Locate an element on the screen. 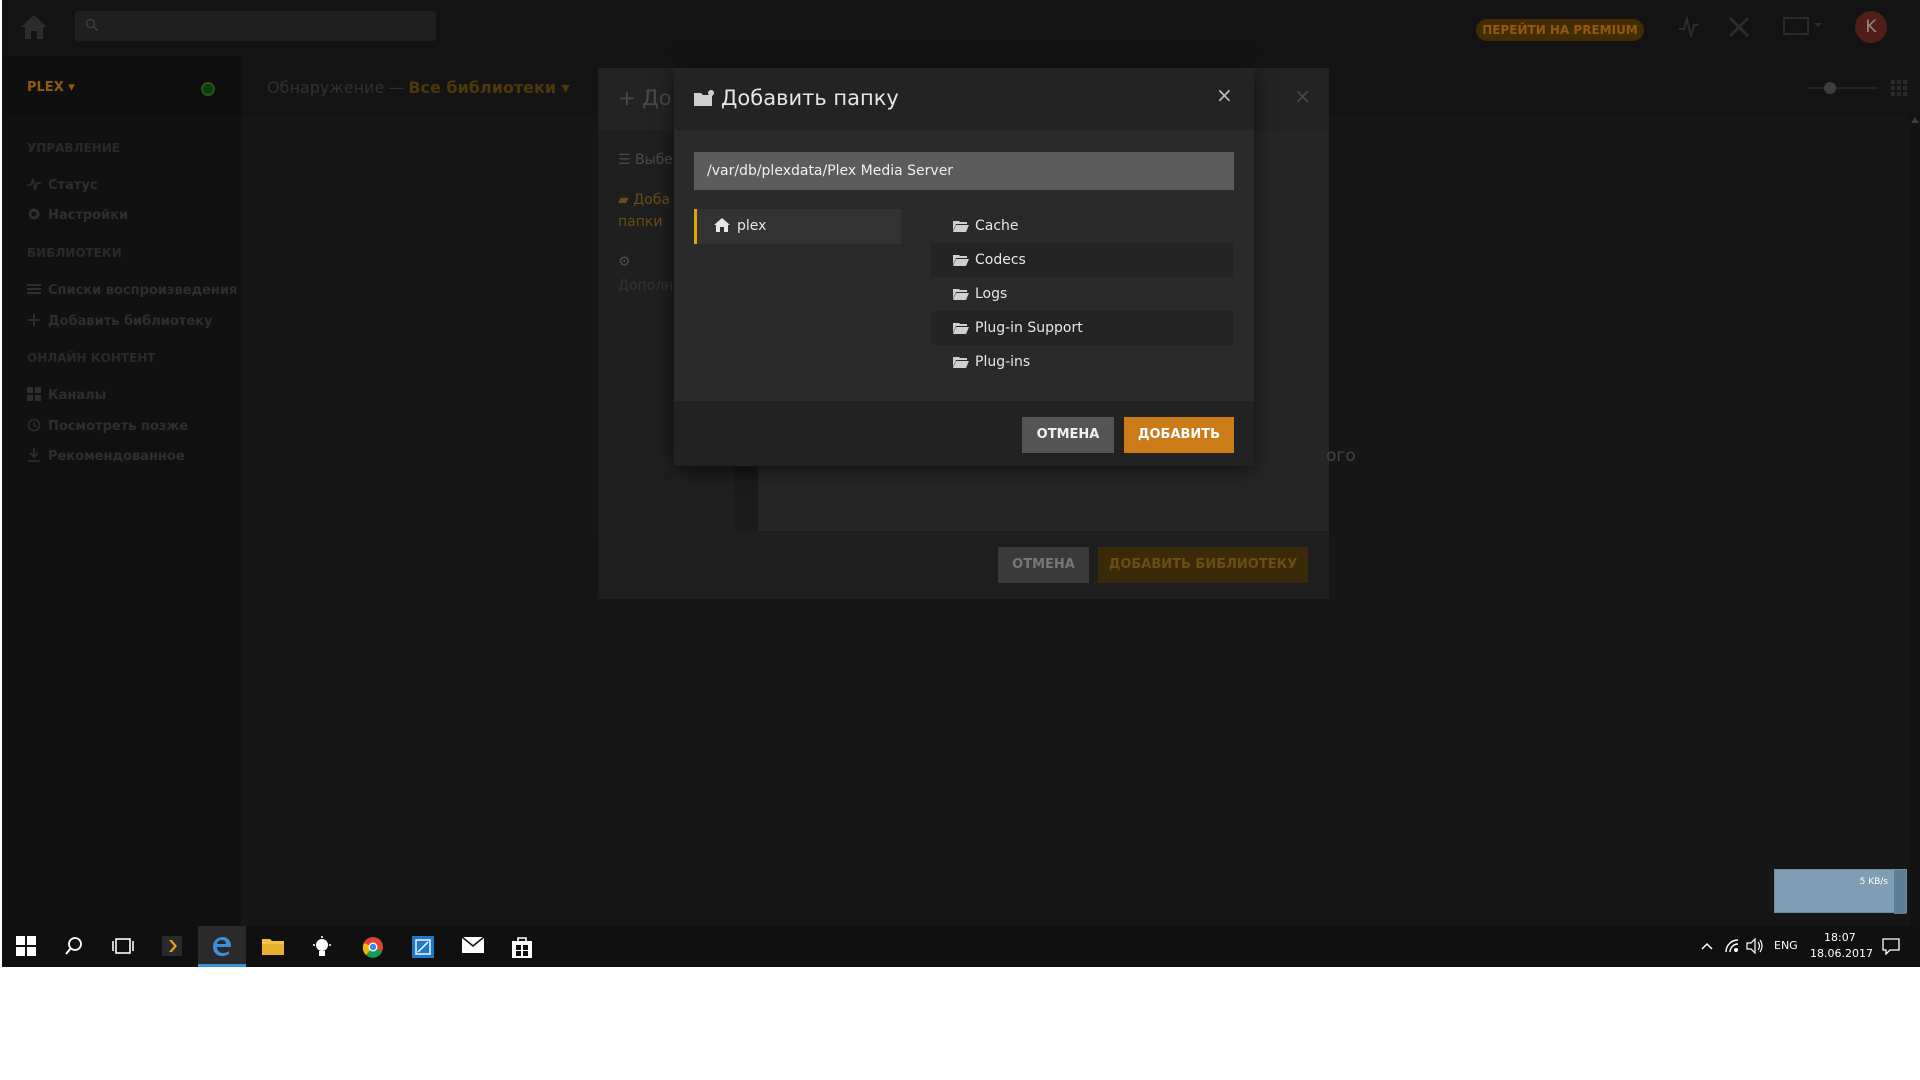 This screenshot has height=1080, width=1920. network-widget-controls is located at coordinates (1900, 892).